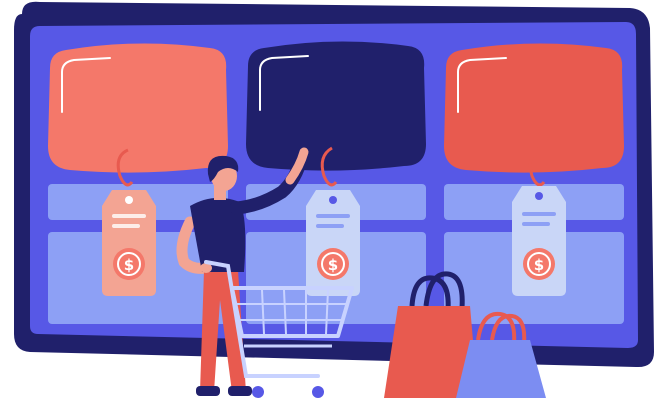 This screenshot has width=667, height=405. Describe the element at coordinates (138, 108) in the screenshot. I see `product-card-salmon` at that location.